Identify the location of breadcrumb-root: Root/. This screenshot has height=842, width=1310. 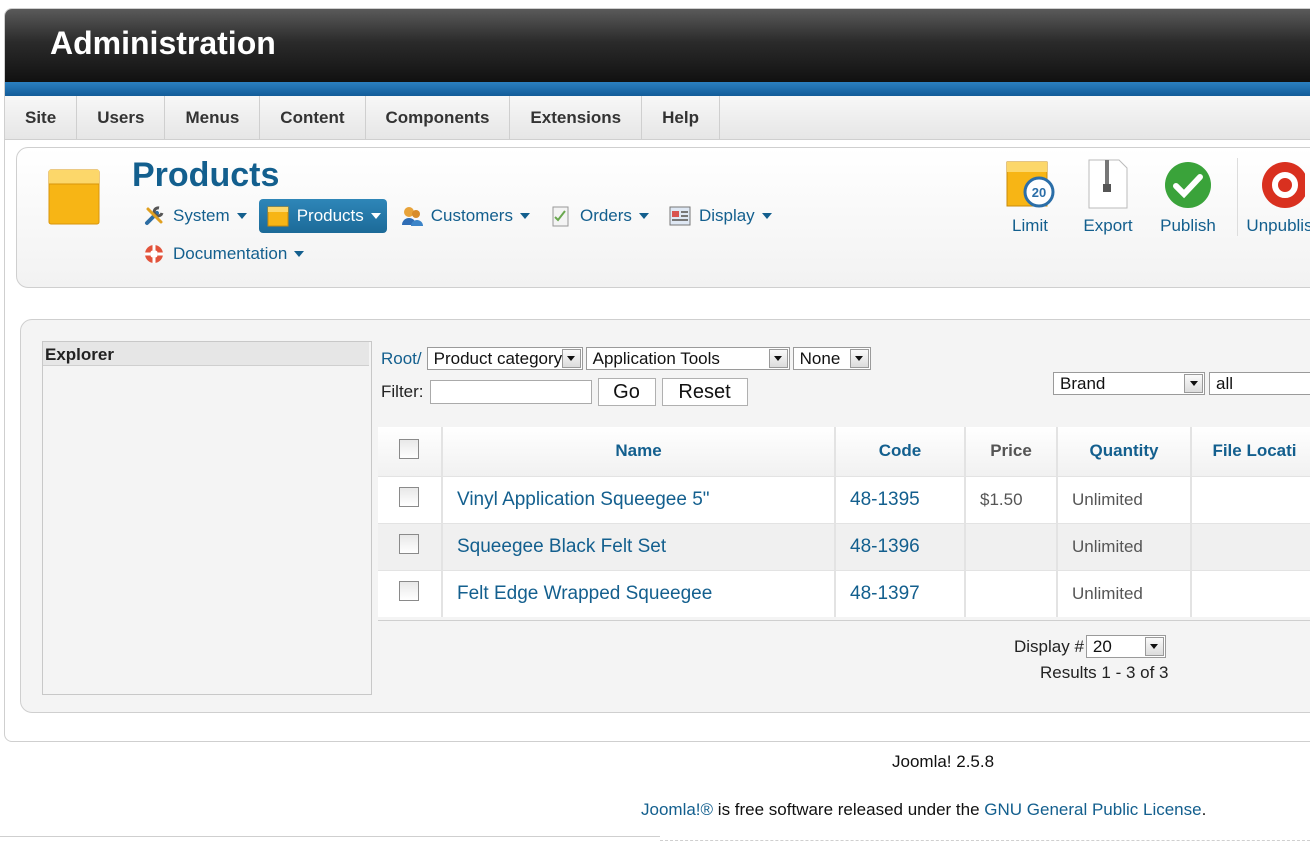
(401, 359).